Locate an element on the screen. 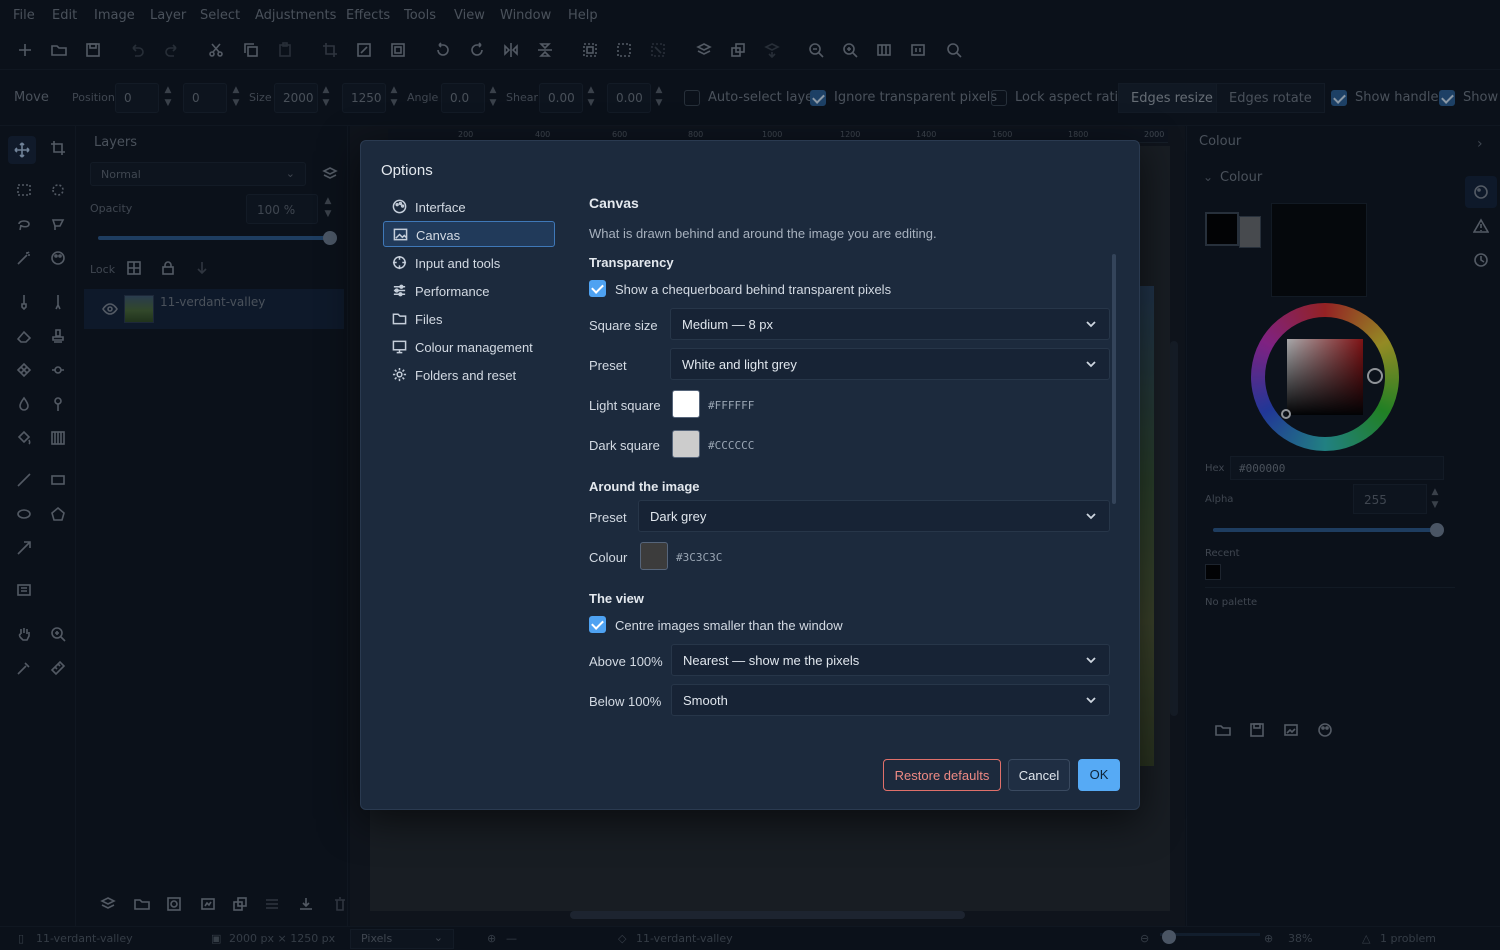 This screenshot has height=950, width=1500. square-size-select: Medium — 8 px is located at coordinates (890, 324).